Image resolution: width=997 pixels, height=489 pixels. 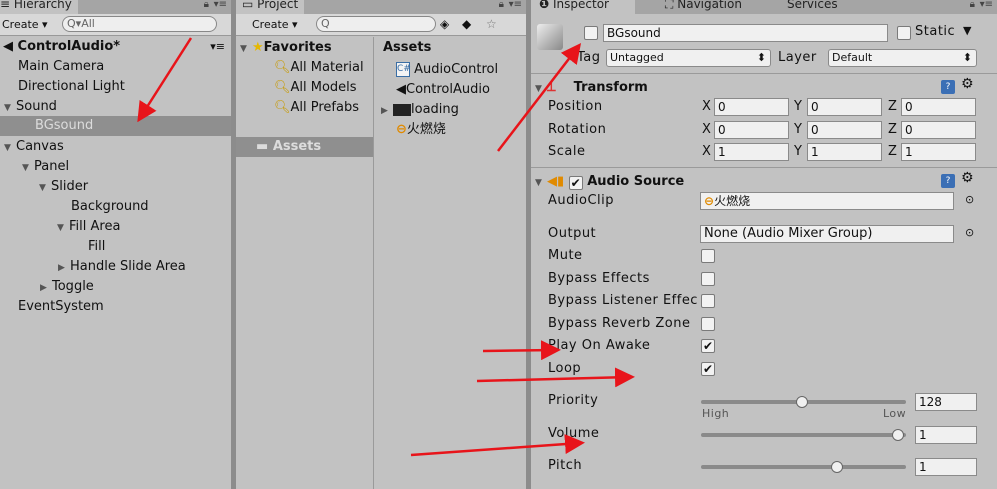 I want to click on loop-checkbox: ✔, so click(x=708, y=369).